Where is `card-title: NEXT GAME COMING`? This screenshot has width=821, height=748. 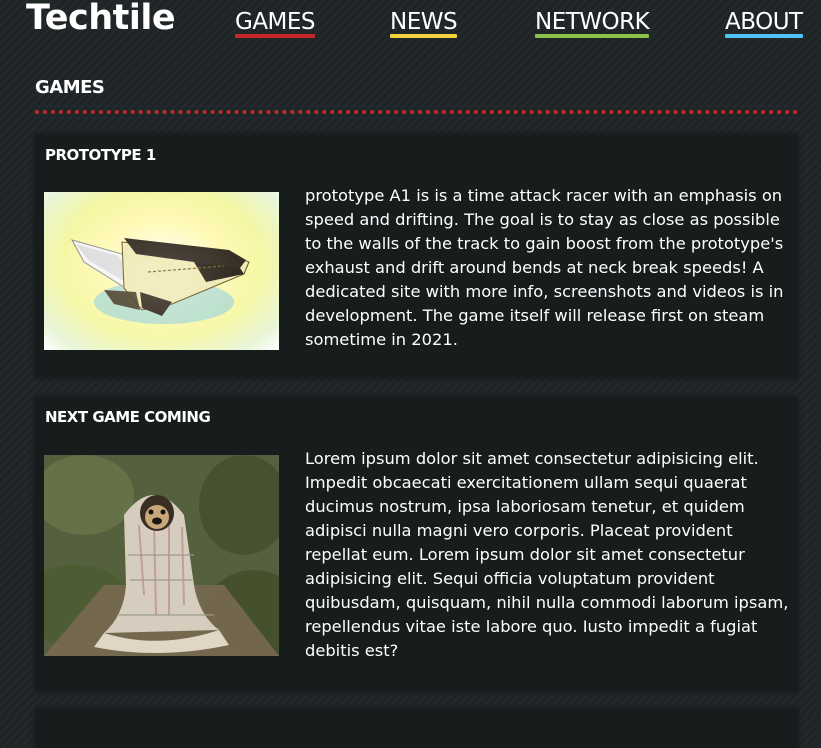 card-title: NEXT GAME COMING is located at coordinates (128, 417).